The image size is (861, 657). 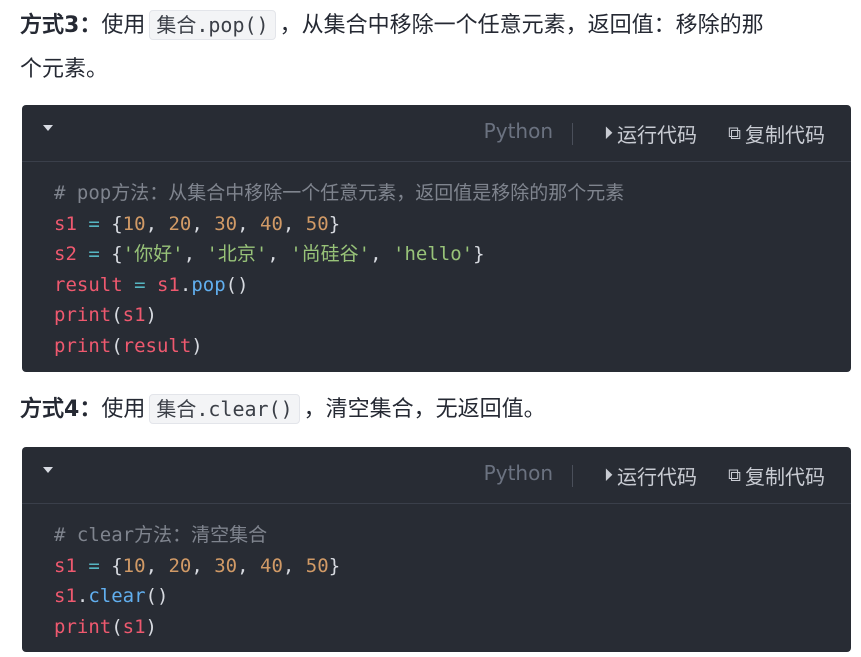 What do you see at coordinates (50, 25) in the screenshot?
I see `section3-title: 方式3` at bounding box center [50, 25].